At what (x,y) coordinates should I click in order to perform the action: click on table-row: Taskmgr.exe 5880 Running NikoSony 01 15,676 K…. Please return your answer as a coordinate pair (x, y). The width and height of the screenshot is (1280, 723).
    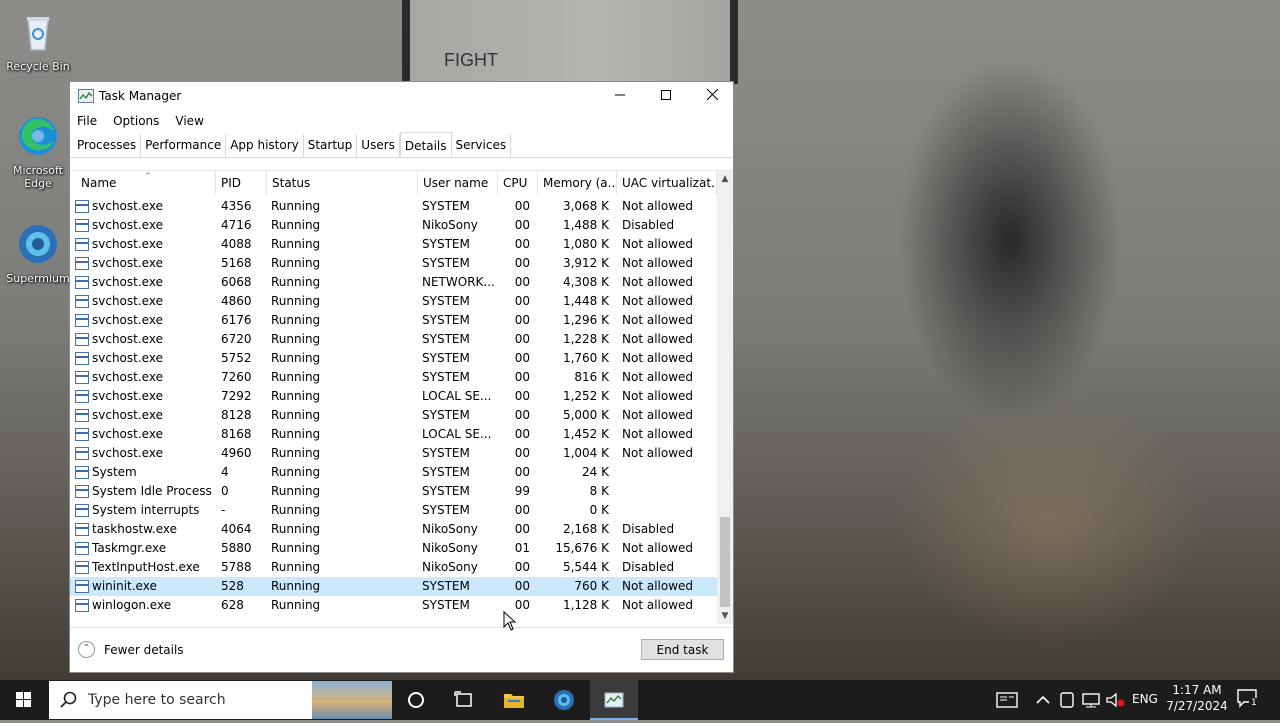
    Looking at the image, I should click on (393, 548).